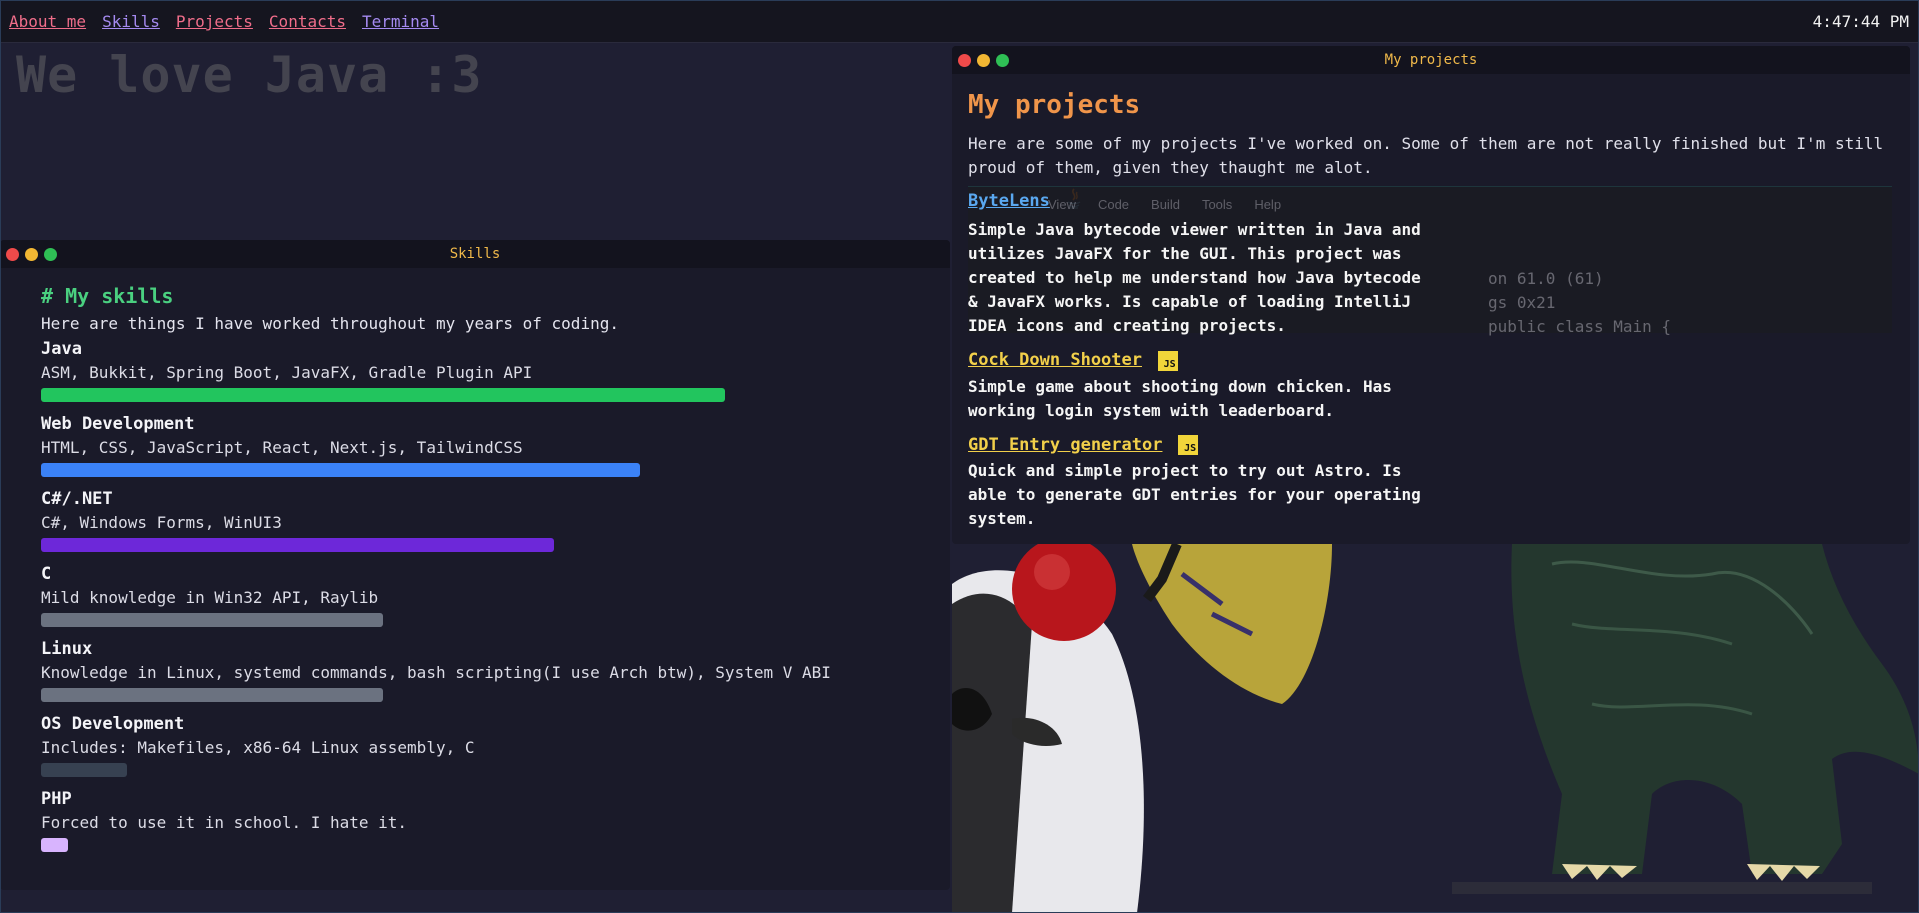 This screenshot has width=1919, height=913. Describe the element at coordinates (161, 522) in the screenshot. I see `skill-description: C#, Windows Forms, WinUI3` at that location.